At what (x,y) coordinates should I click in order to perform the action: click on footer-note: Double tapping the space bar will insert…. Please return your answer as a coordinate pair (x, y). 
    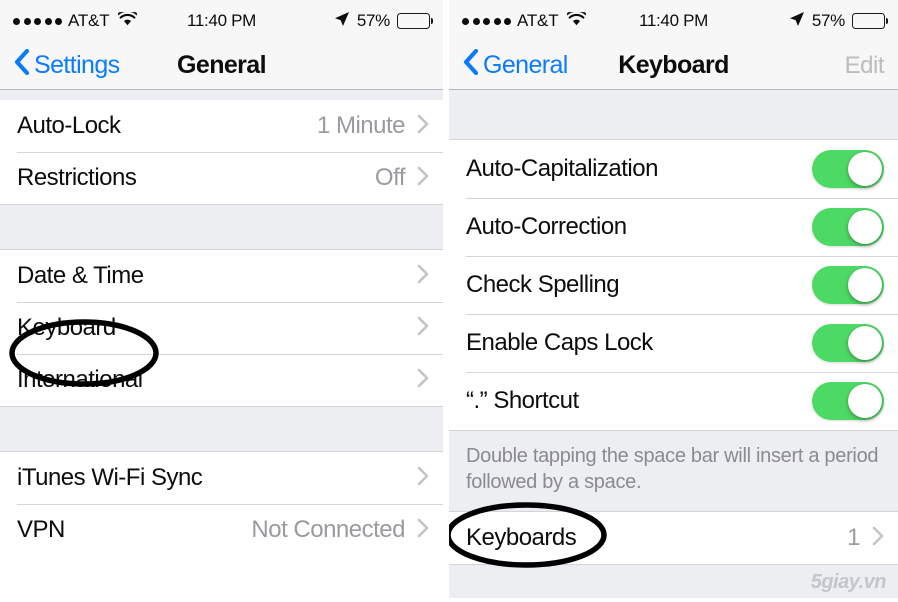
    Looking at the image, I should click on (673, 471).